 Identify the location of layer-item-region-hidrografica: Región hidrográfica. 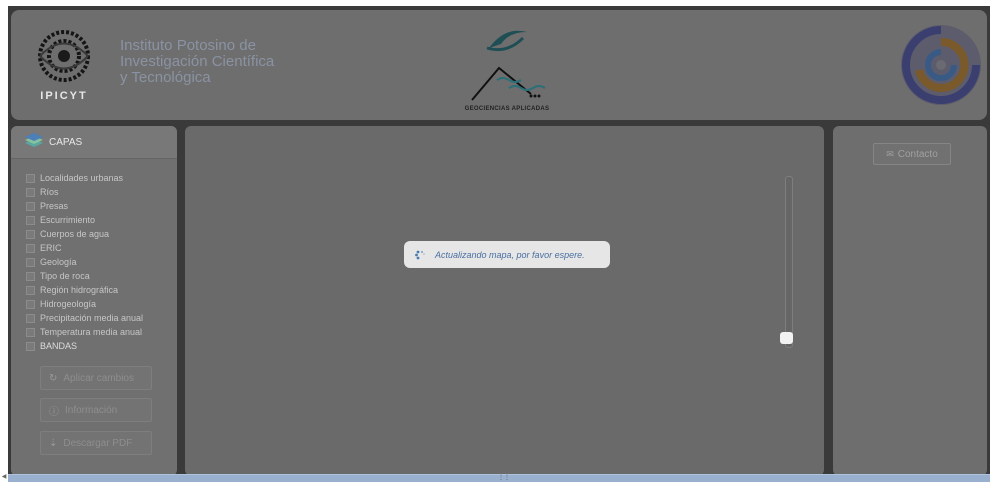
(101, 290).